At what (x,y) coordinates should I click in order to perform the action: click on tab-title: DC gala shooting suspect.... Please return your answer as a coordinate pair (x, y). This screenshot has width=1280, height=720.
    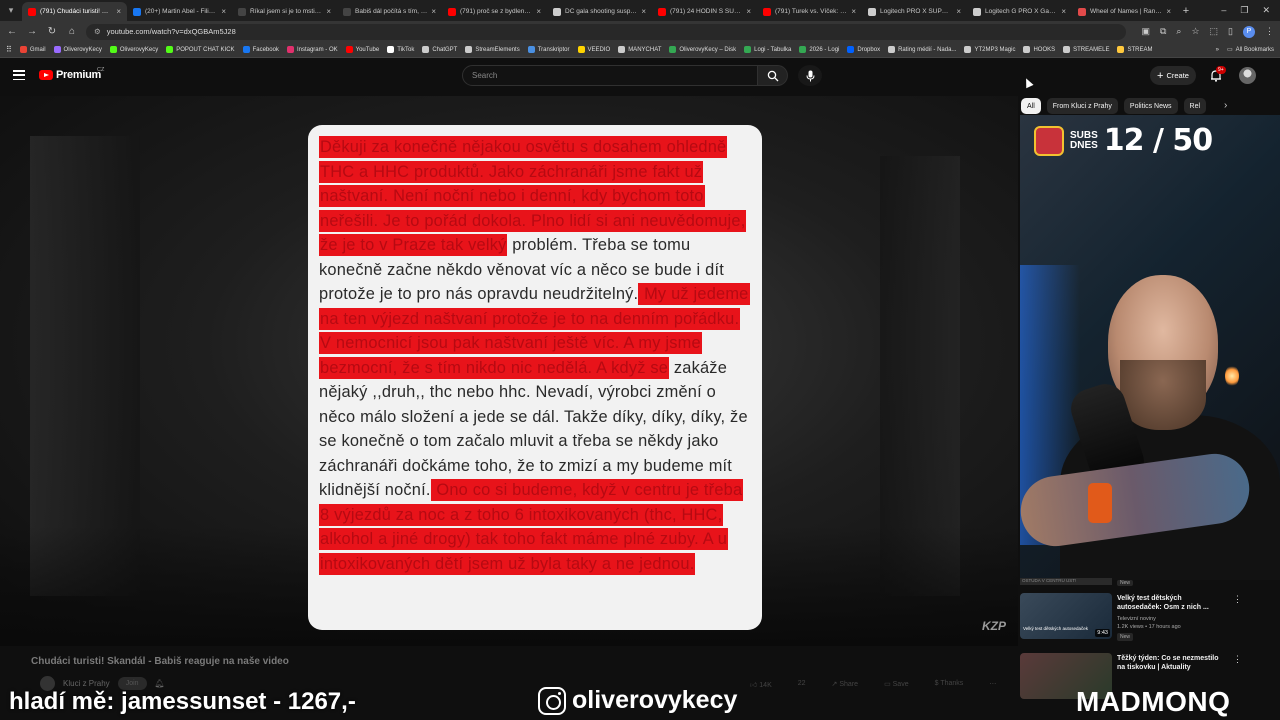
    Looking at the image, I should click on (601, 11).